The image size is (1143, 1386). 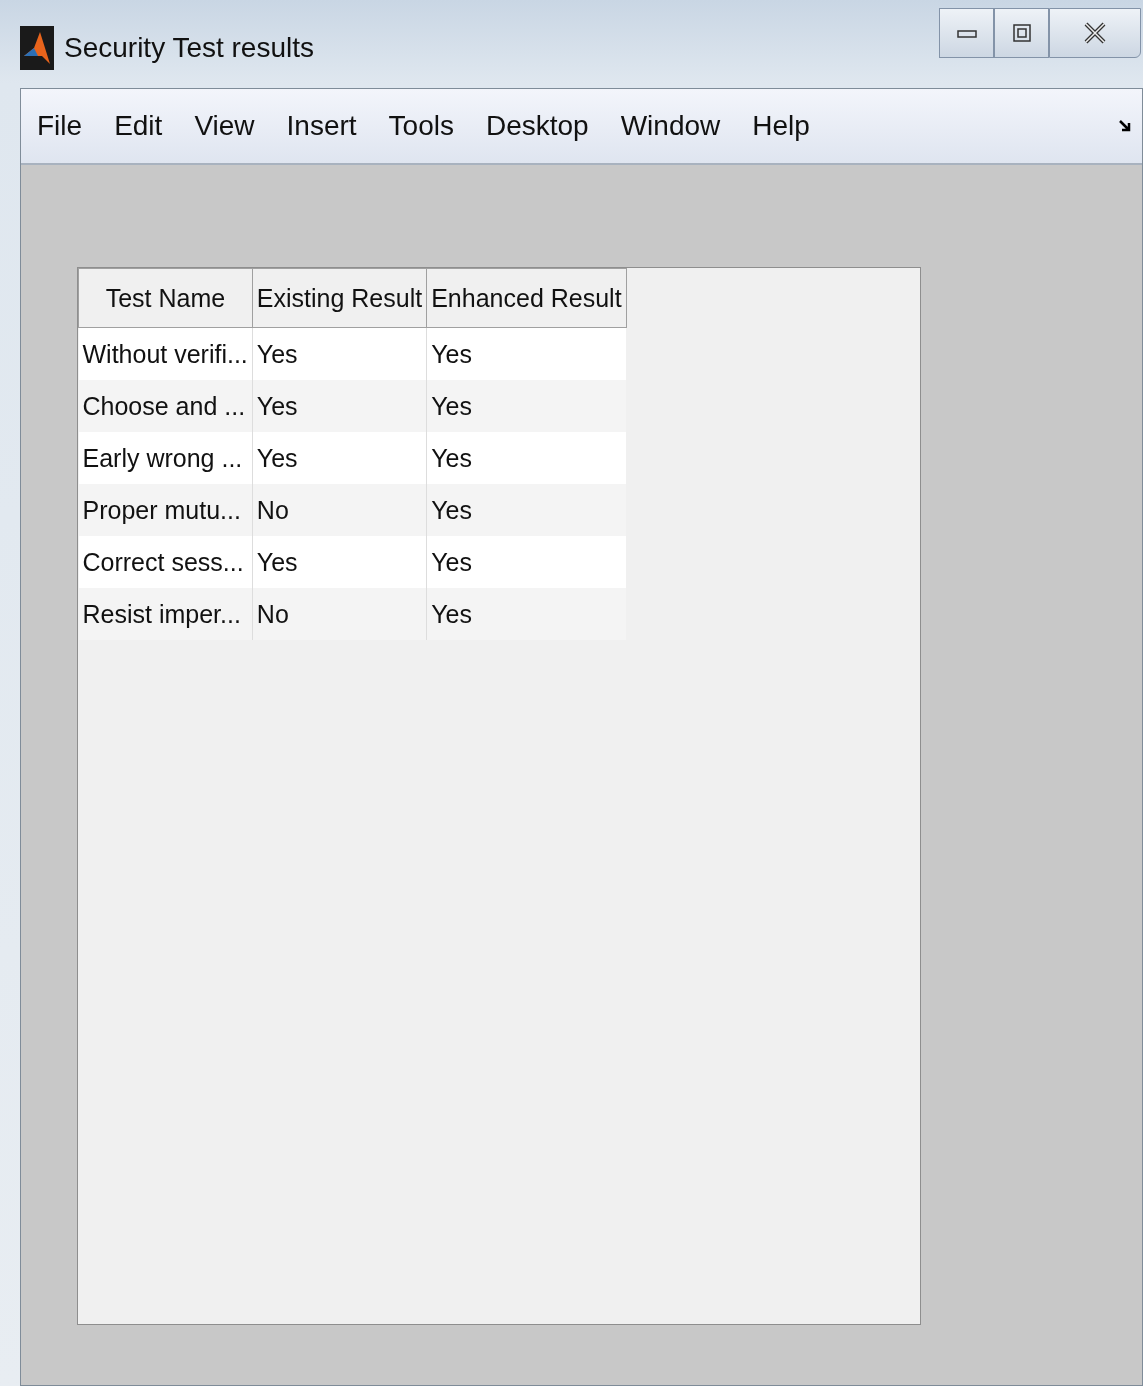 I want to click on close-icon, so click(x=1095, y=33).